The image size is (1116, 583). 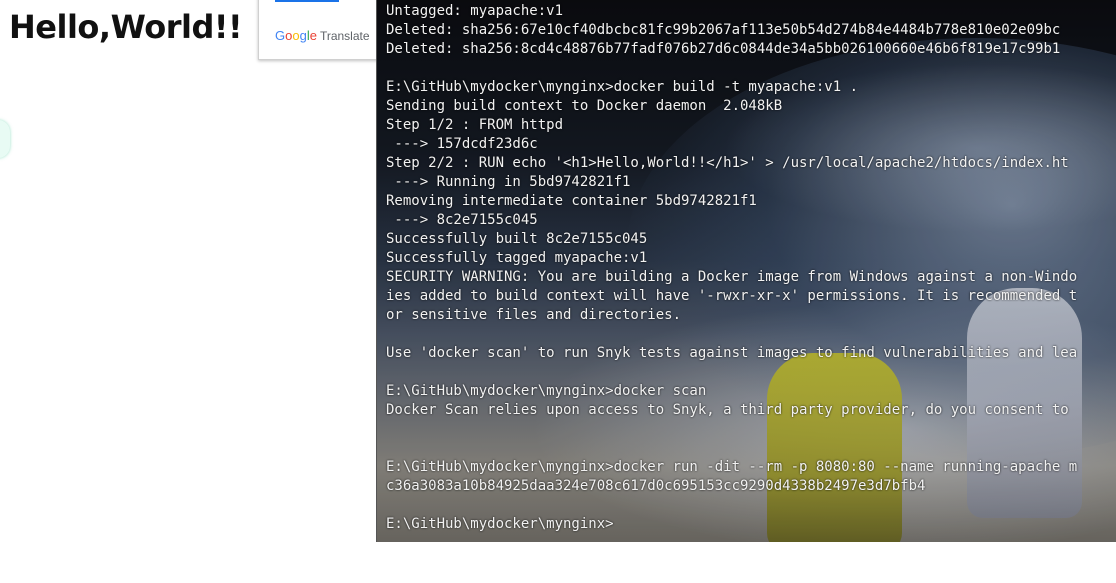 I want to click on terminal-line: E:\GitHub\mydocker\mynginx>, so click(x=500, y=524).